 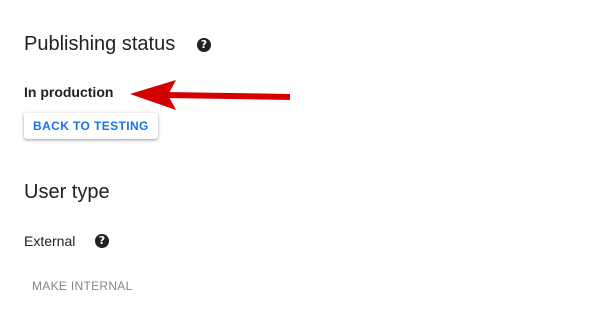 I want to click on user-type-title: User type, so click(x=67, y=192).